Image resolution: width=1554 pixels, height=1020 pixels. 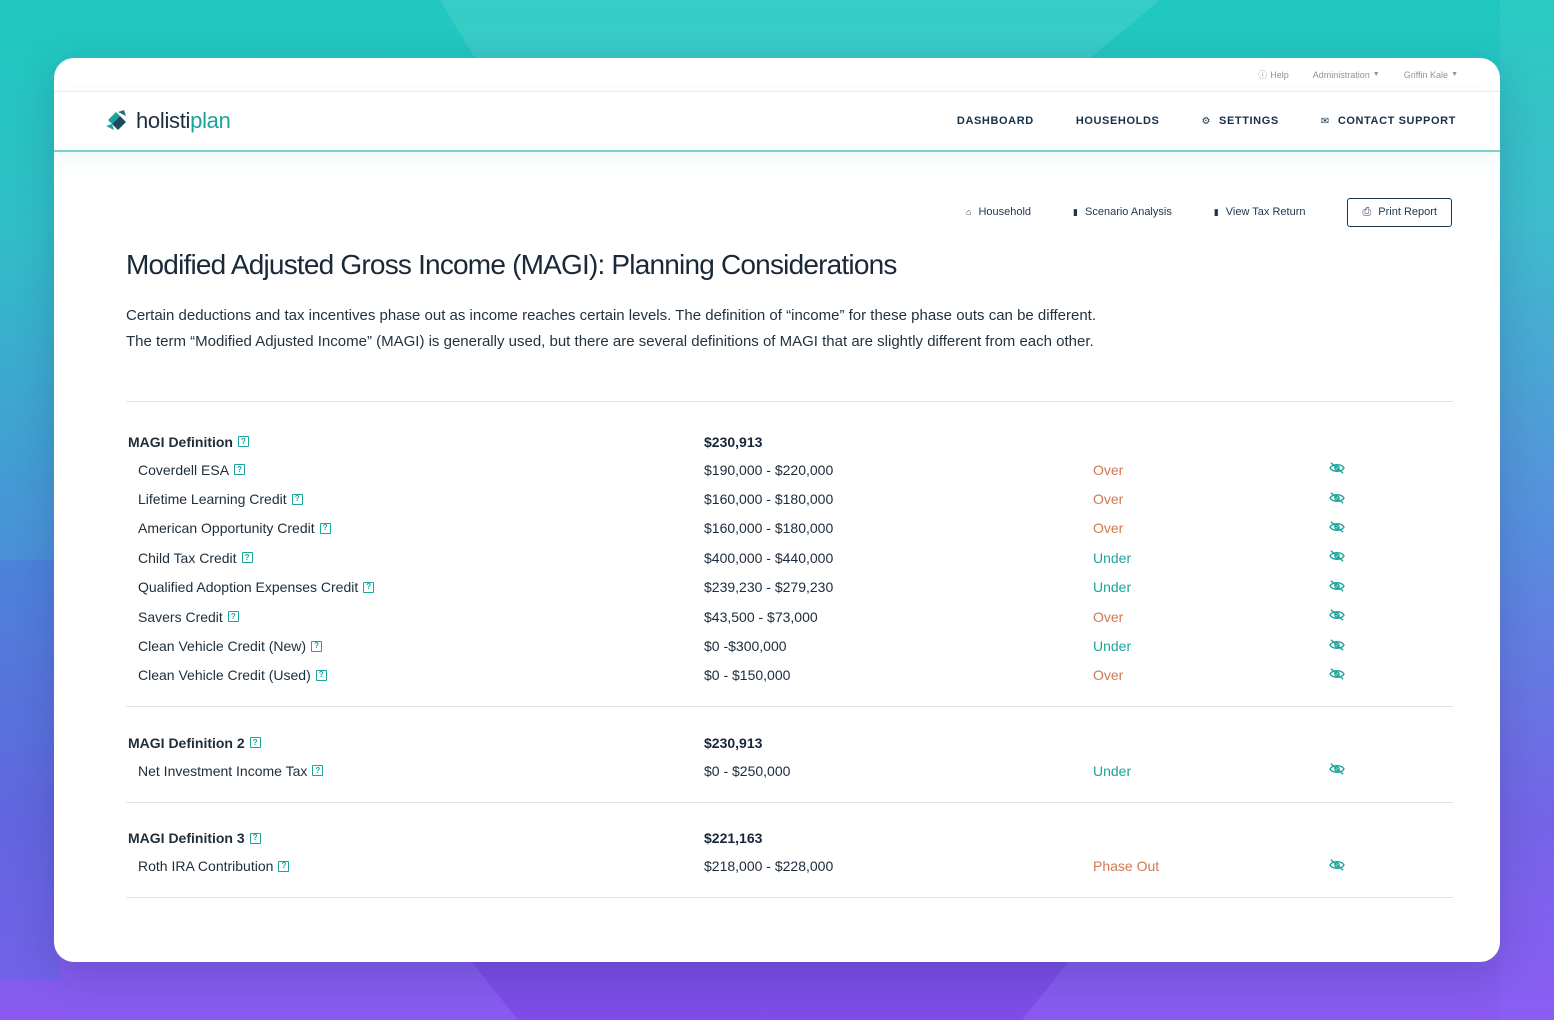 I want to click on item-name: Clean Vehicle Credit (New), so click(x=222, y=646).